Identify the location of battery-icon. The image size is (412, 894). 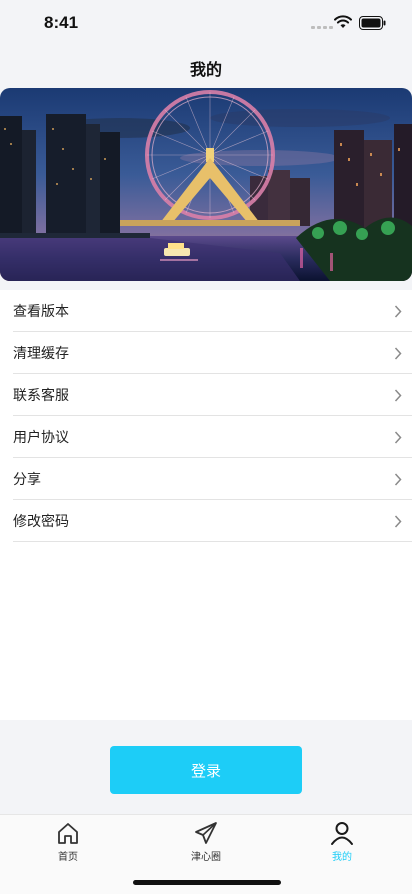
(372, 24).